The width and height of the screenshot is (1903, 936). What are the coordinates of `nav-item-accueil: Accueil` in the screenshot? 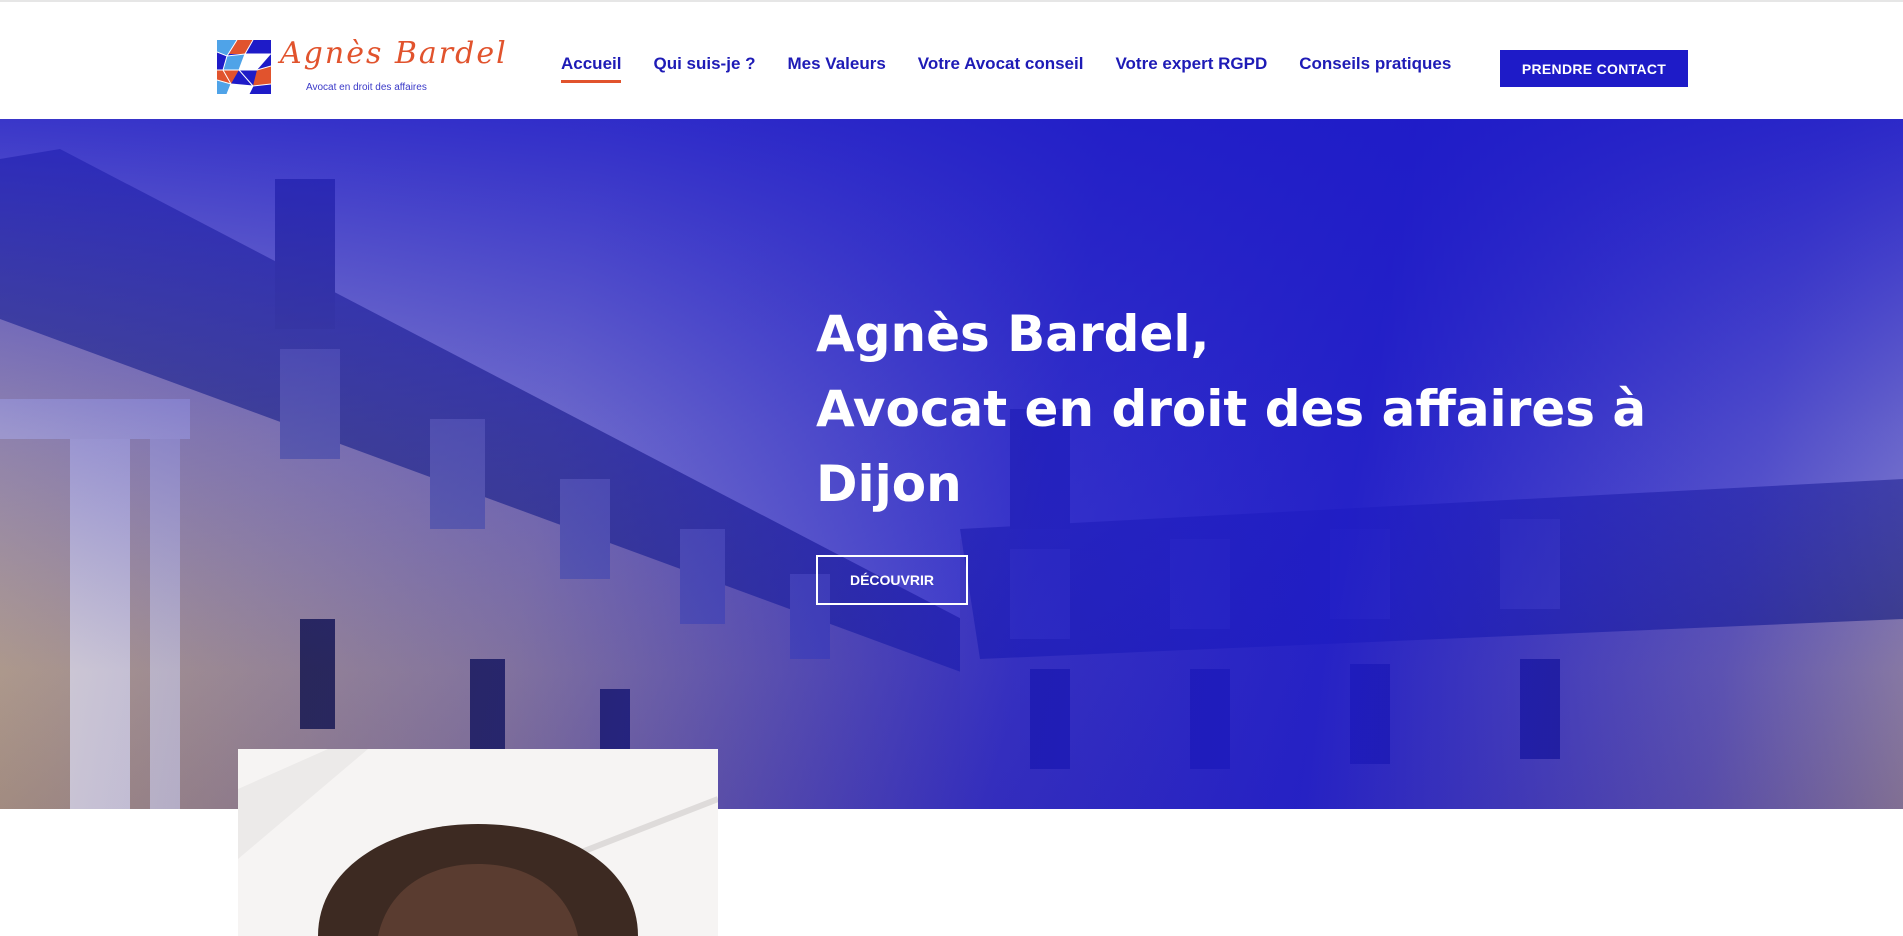 It's located at (591, 68).